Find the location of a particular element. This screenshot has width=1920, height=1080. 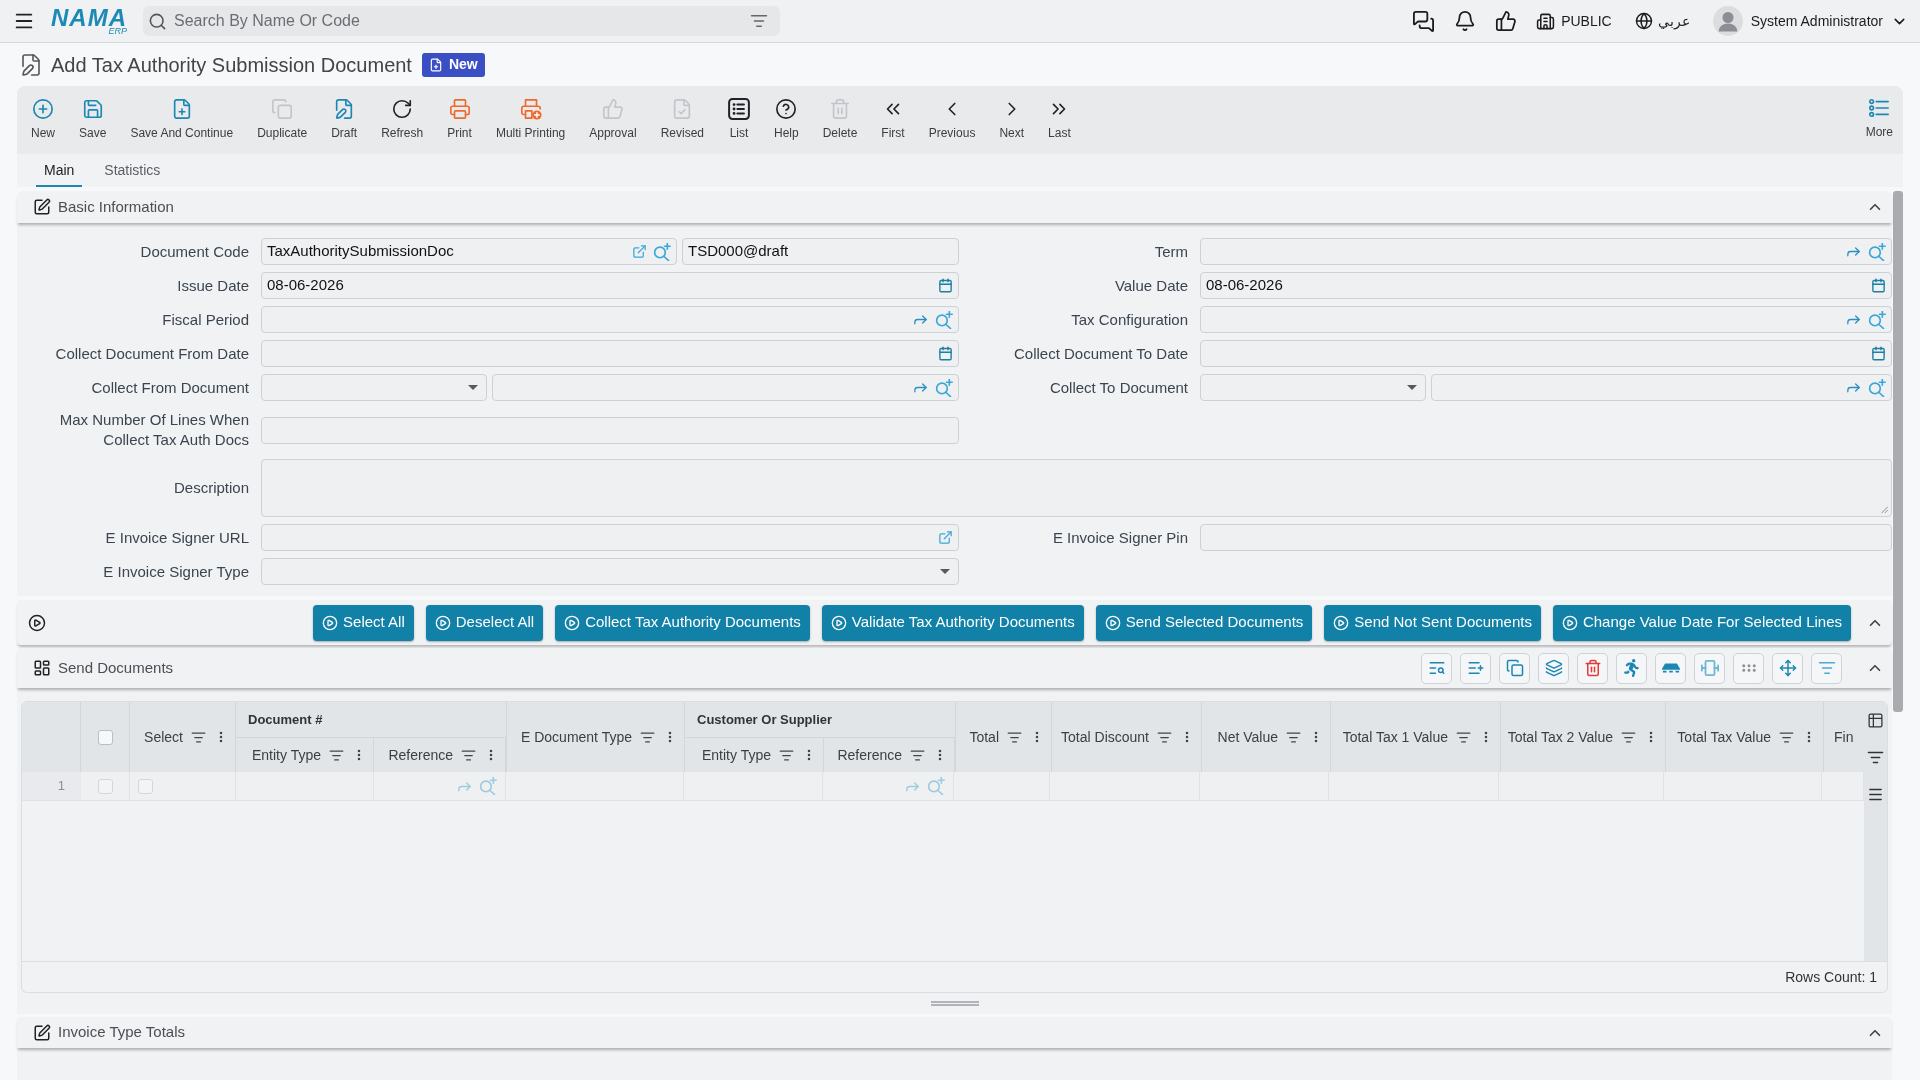

multi-print-button: Multi Printing is located at coordinates (530, 113).